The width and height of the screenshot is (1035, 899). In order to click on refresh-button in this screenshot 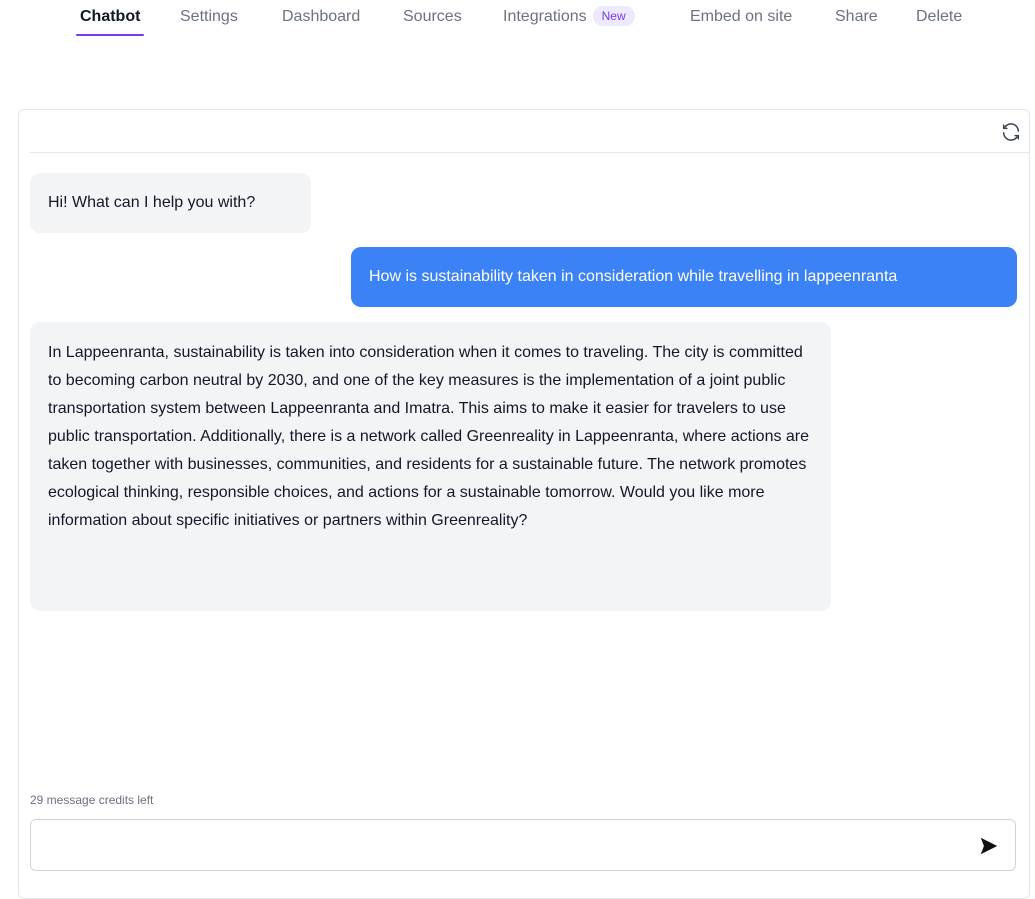, I will do `click(1011, 132)`.